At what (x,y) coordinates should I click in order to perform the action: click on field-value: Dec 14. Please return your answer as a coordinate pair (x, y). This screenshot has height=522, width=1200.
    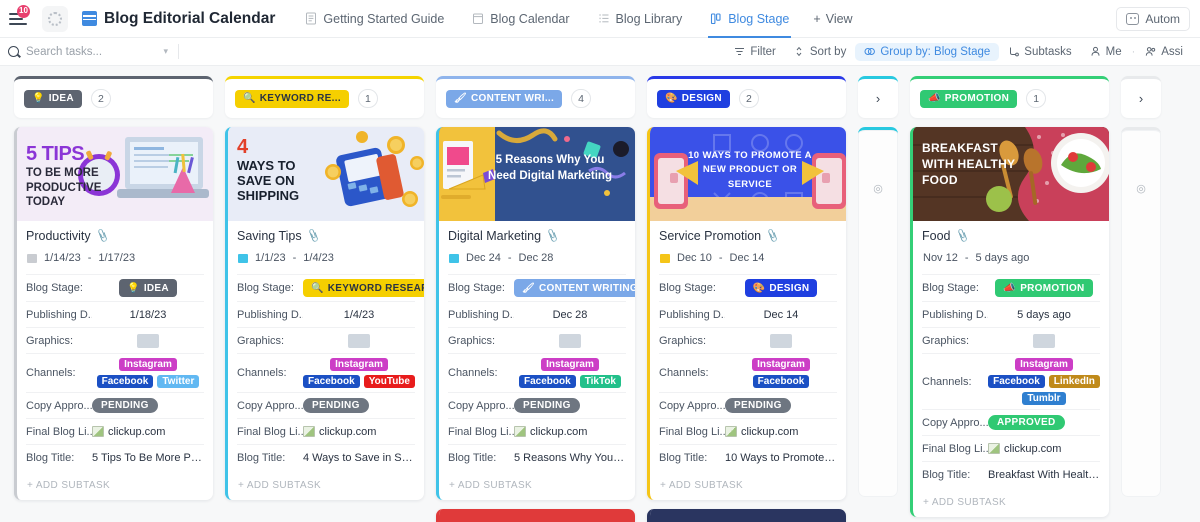
    Looking at the image, I should click on (781, 315).